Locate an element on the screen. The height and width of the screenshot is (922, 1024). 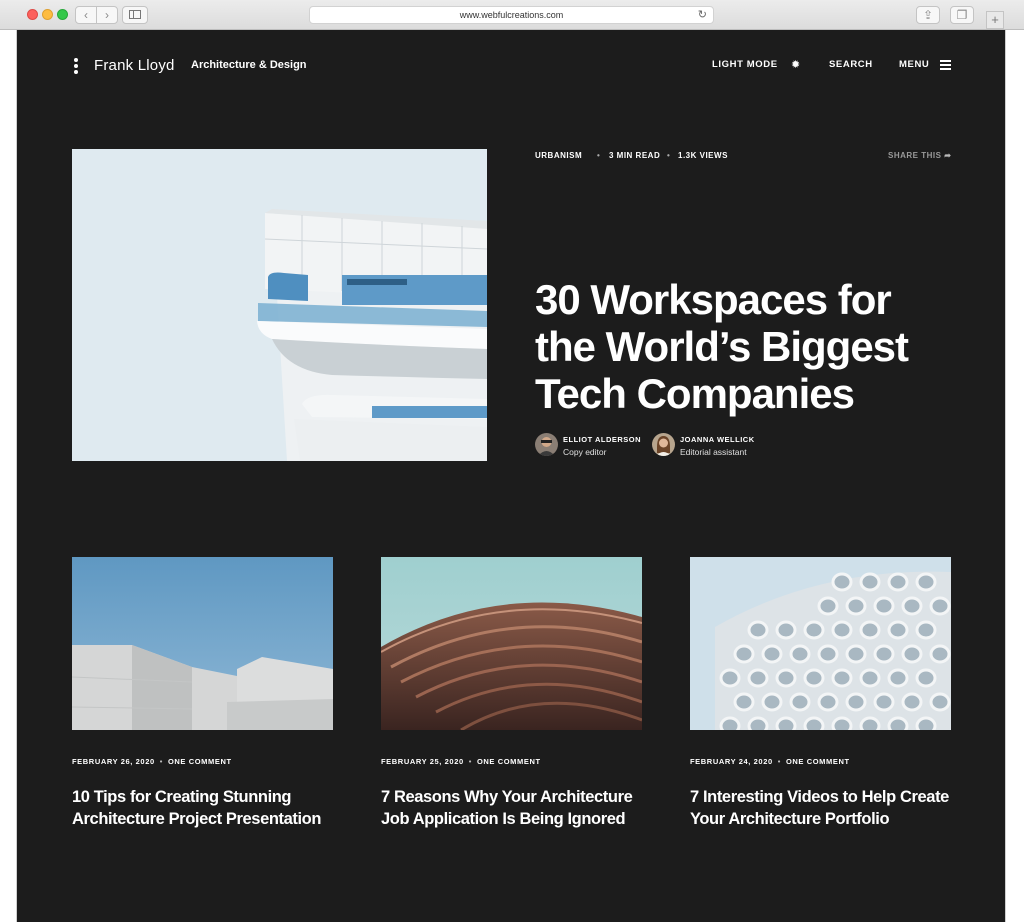
tabs-button: ❐ is located at coordinates (962, 15).